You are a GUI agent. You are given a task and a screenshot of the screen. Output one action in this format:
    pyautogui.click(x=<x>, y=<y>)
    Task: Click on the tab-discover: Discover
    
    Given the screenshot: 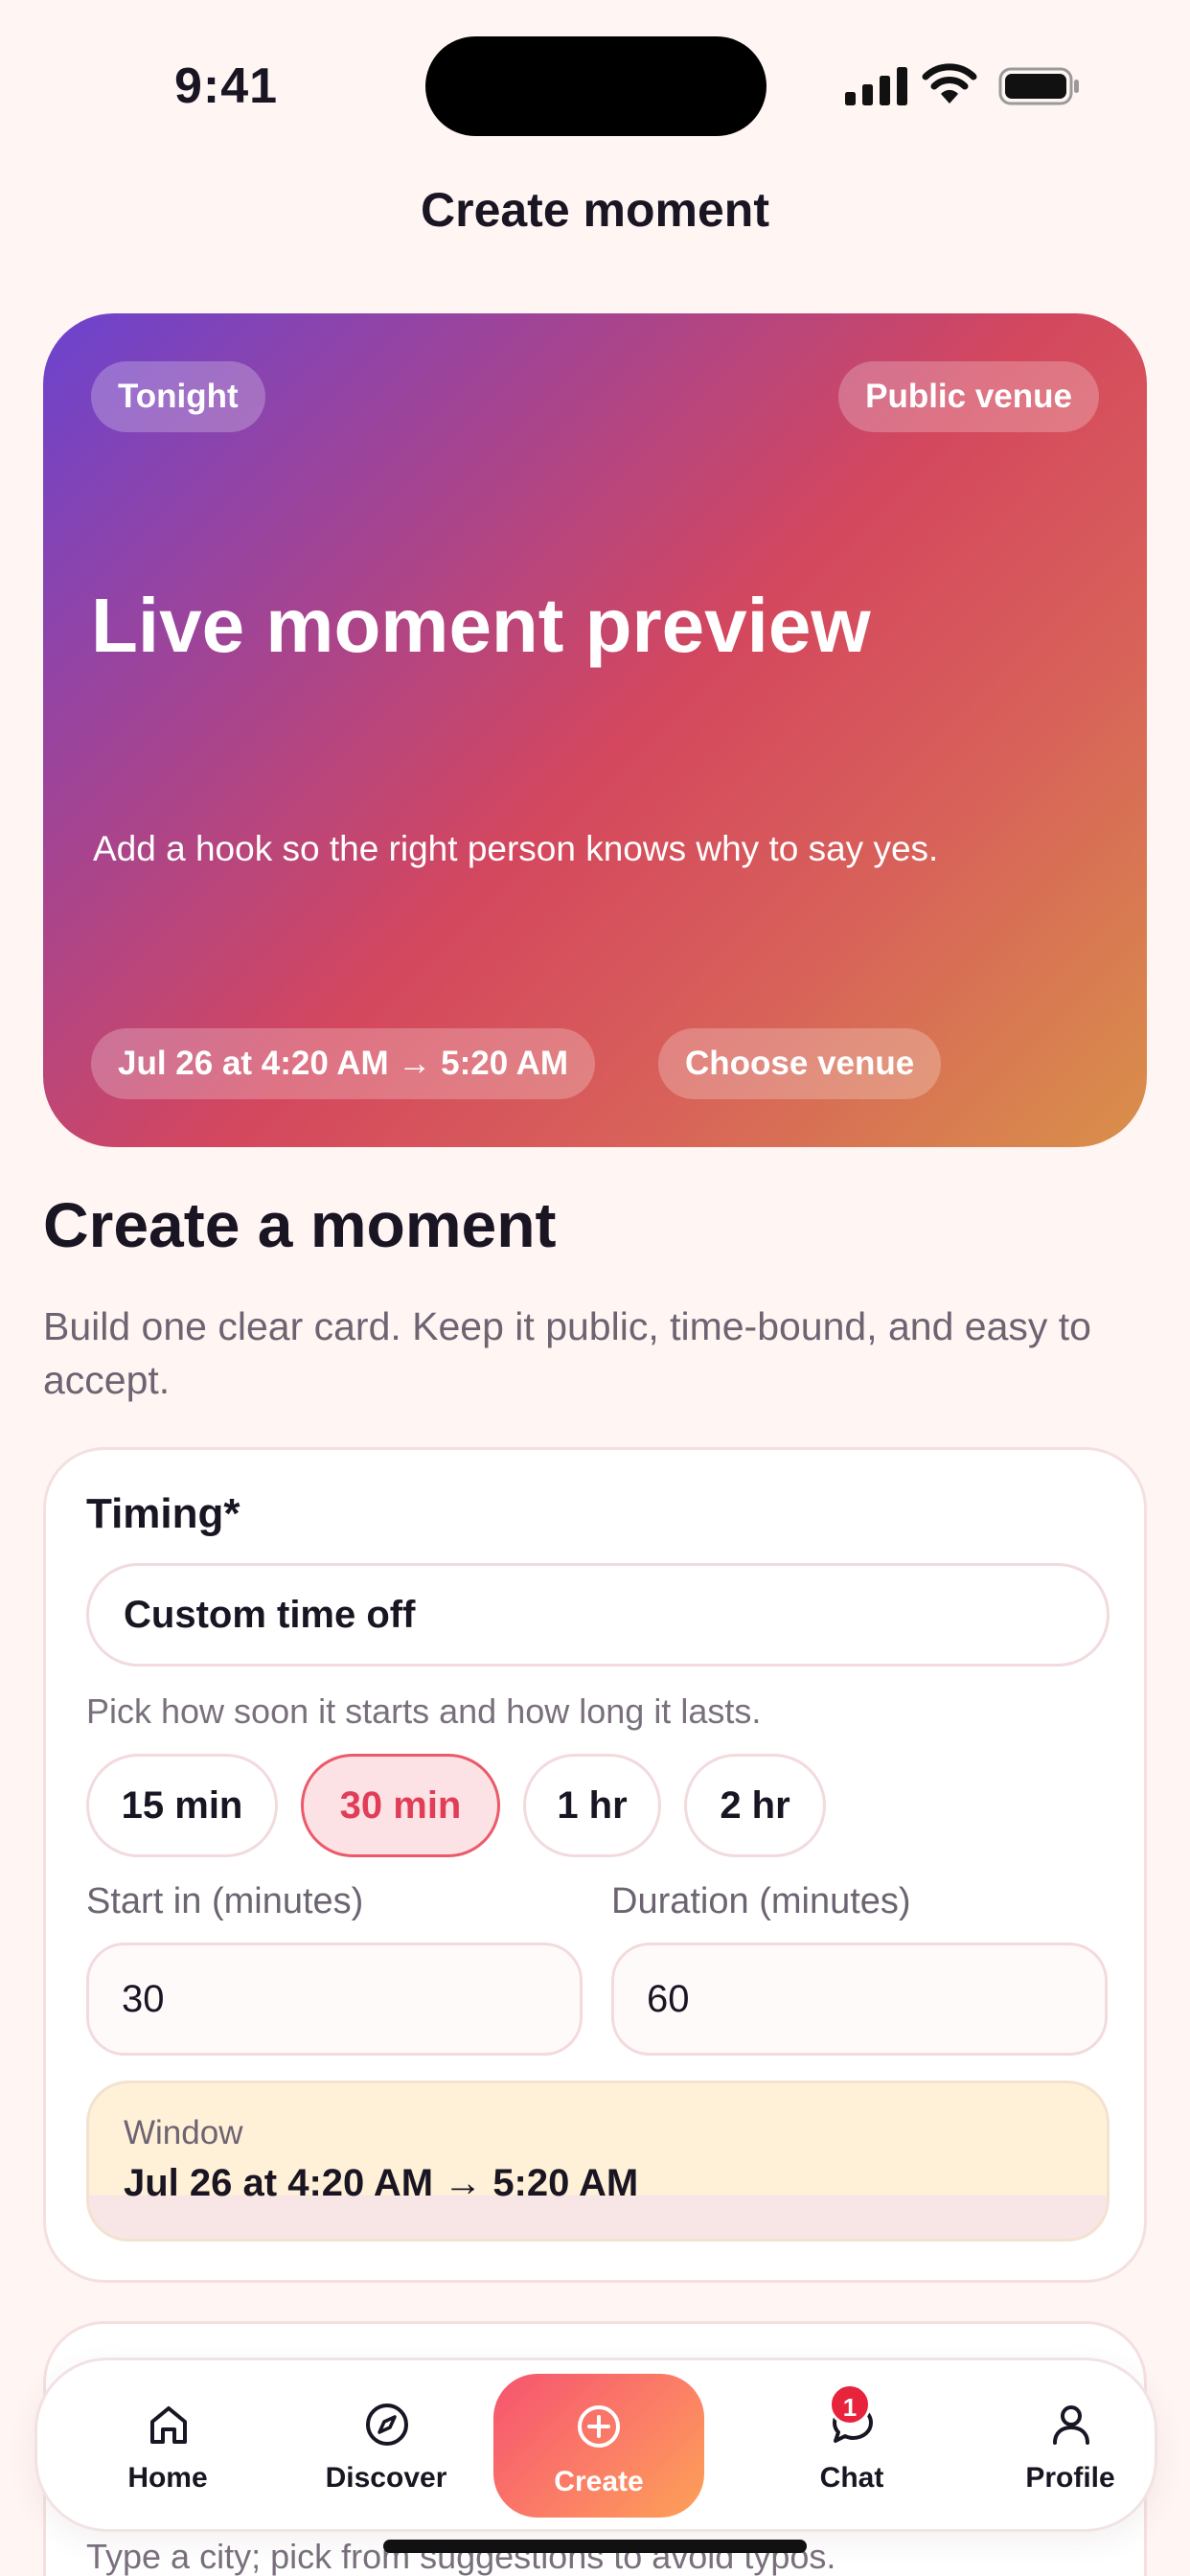 What is the action you would take?
    pyautogui.click(x=387, y=2447)
    